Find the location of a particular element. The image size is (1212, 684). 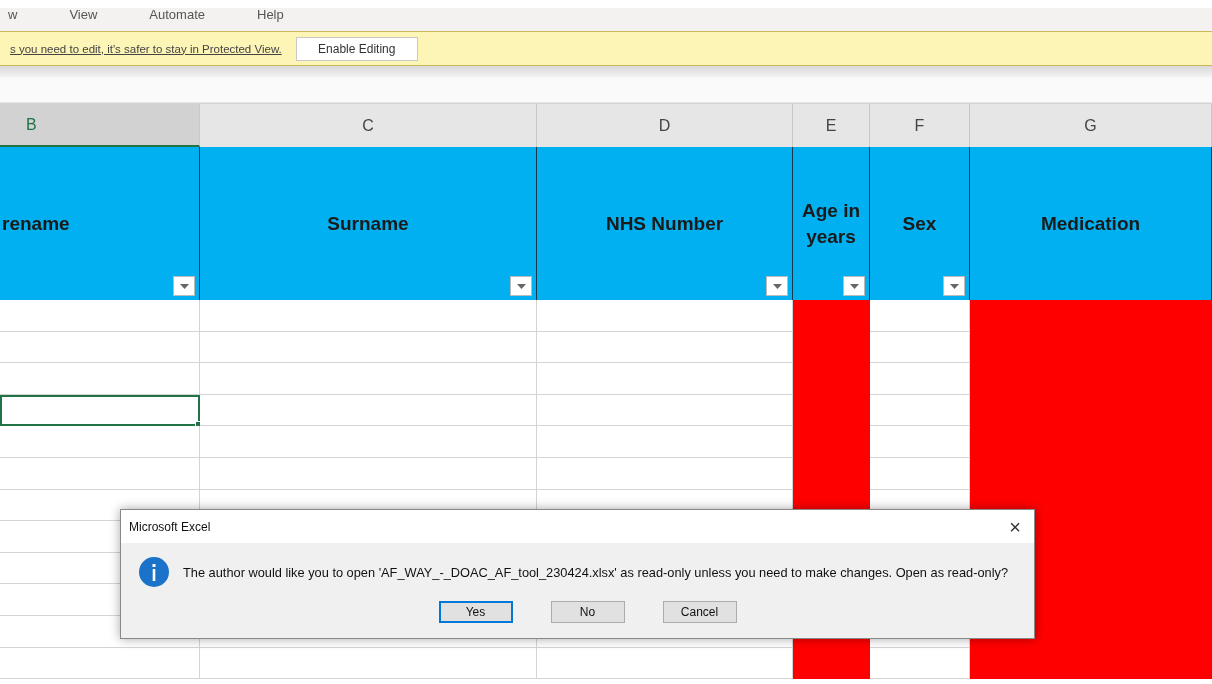

header-text: Age in years is located at coordinates (831, 223).